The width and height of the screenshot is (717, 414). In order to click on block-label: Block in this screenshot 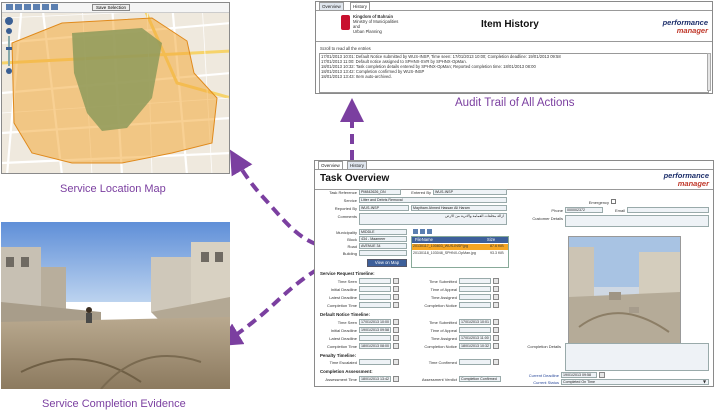, I will do `click(352, 239)`.